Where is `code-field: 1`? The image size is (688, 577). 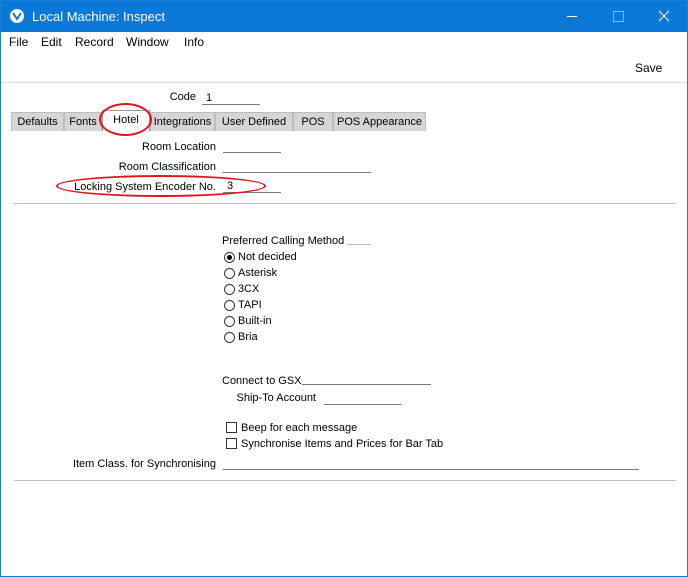
code-field: 1 is located at coordinates (231, 98).